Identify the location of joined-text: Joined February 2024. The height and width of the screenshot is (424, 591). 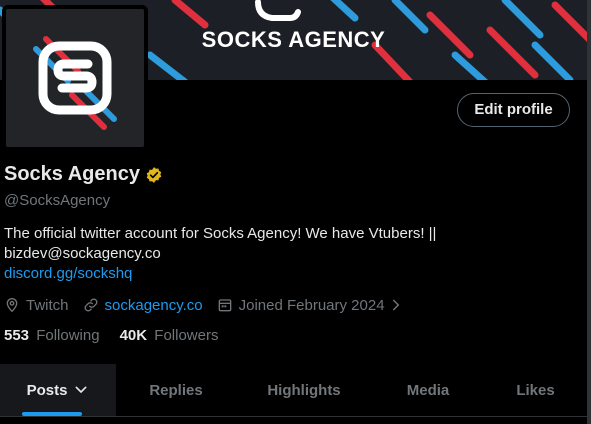
(311, 305).